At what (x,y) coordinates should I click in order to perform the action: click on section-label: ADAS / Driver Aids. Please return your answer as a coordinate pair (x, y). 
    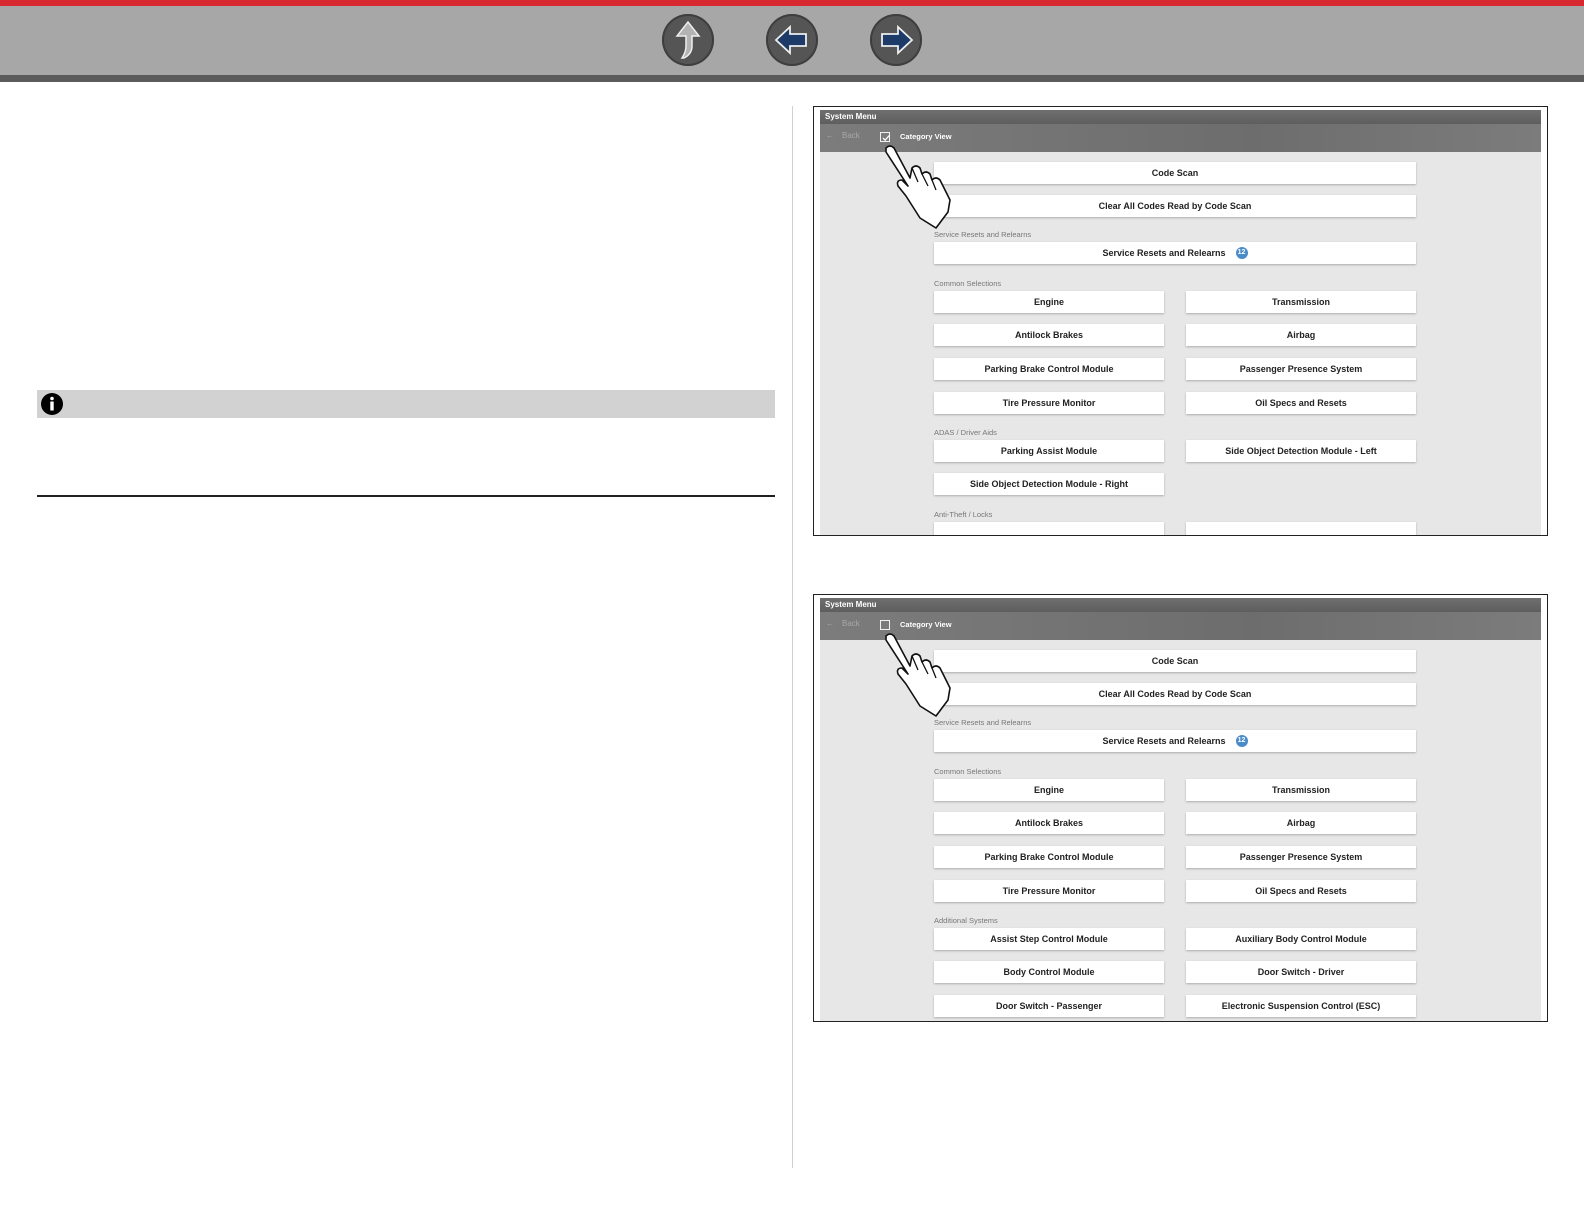
    Looking at the image, I should click on (965, 432).